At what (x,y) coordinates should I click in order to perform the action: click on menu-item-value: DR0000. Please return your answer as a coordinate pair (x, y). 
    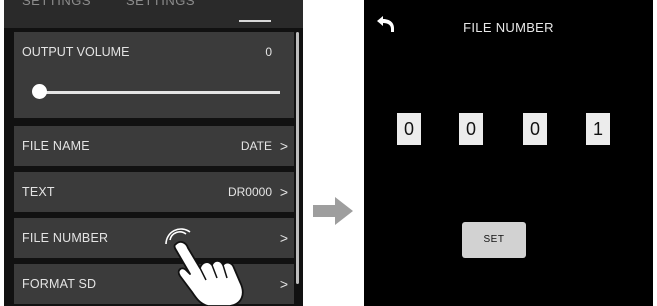
    Looking at the image, I should click on (249, 192).